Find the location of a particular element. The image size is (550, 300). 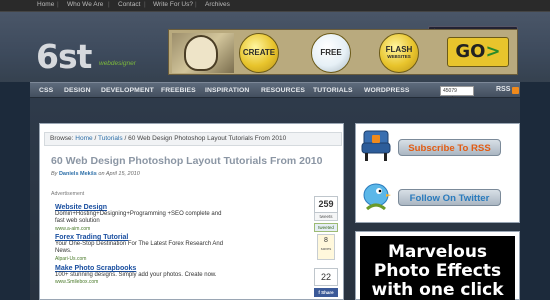

topnav-archives-link: Archives is located at coordinates (217, 4).